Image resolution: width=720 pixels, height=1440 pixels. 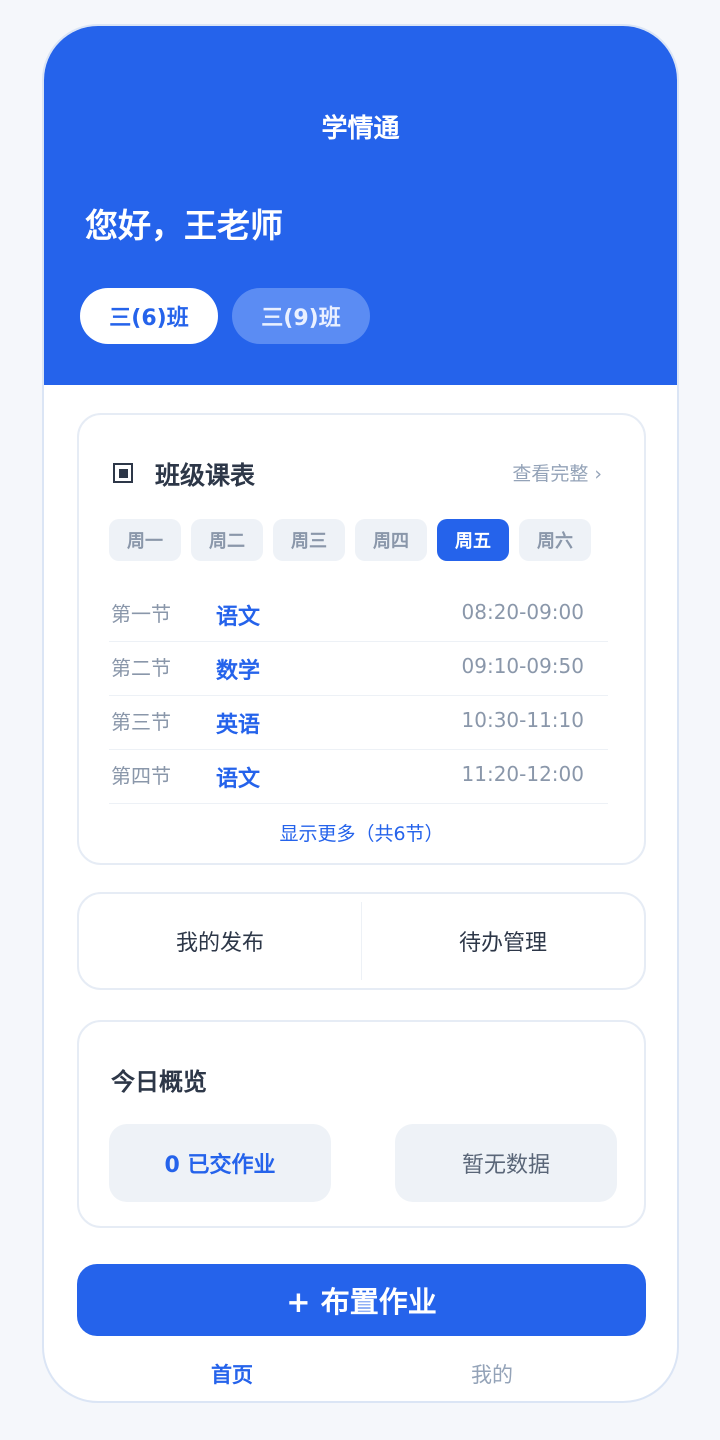 I want to click on my-posts-button: 我的发布, so click(x=220, y=941).